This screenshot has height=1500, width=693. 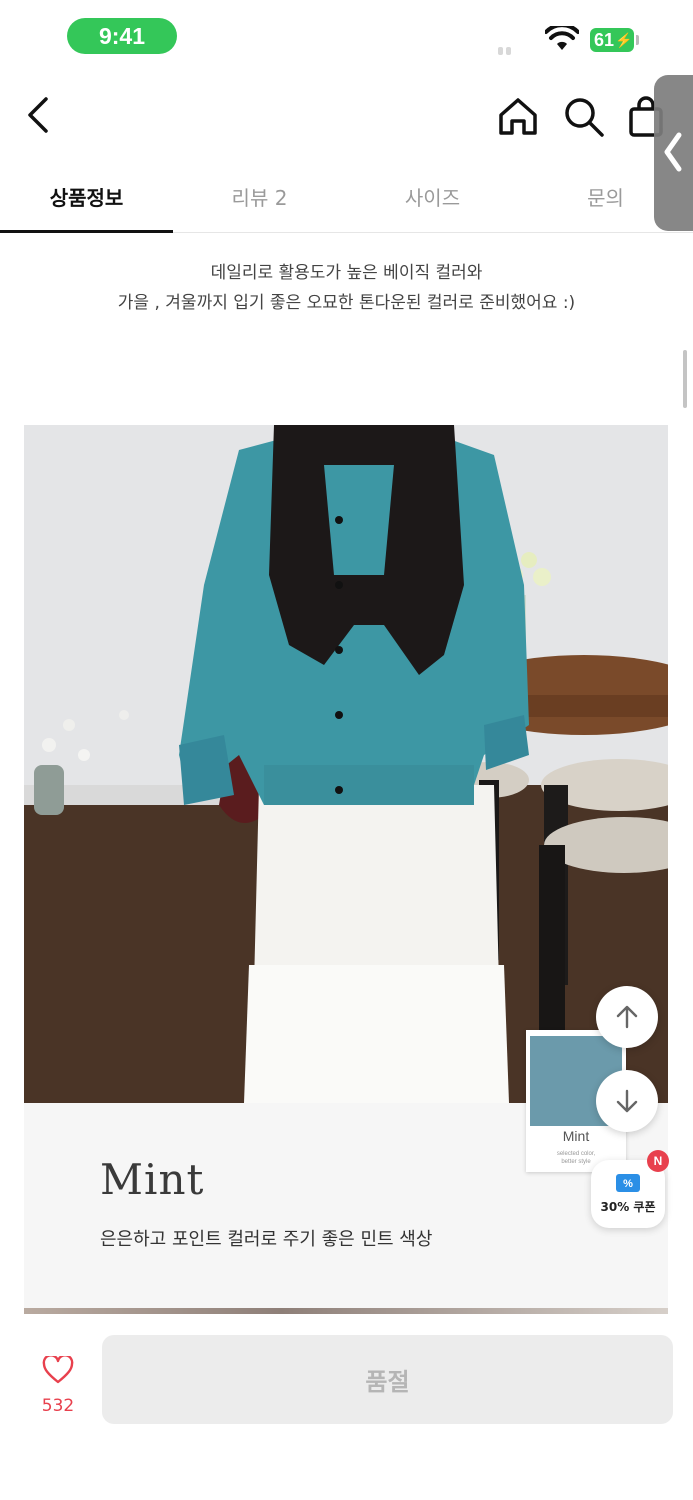 I want to click on arrow-up-icon, so click(x=627, y=1017).